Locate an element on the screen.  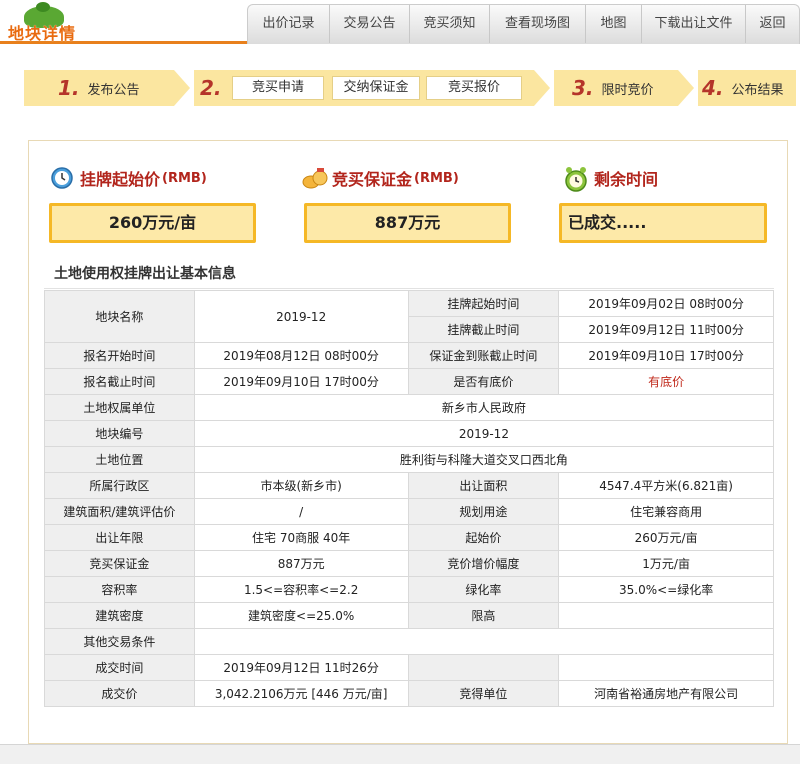
start-price-heading: 挂牌起始价 (RMB) is located at coordinates (128, 178).